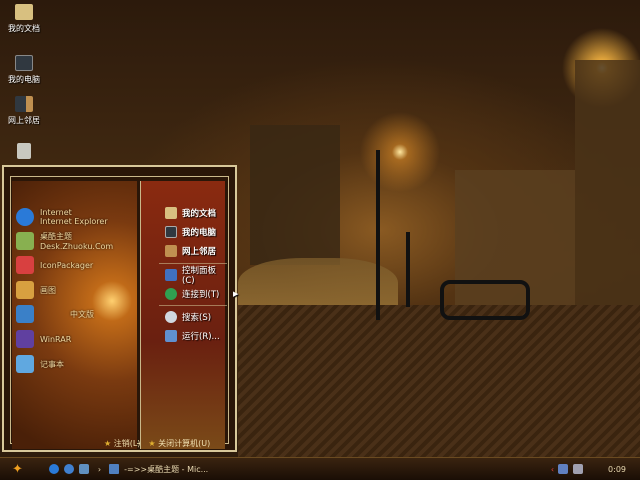 Image resolution: width=640 pixels, height=480 pixels. Describe the element at coordinates (122, 443) in the screenshot. I see `logoff-button: ★ 注销(L)` at that location.